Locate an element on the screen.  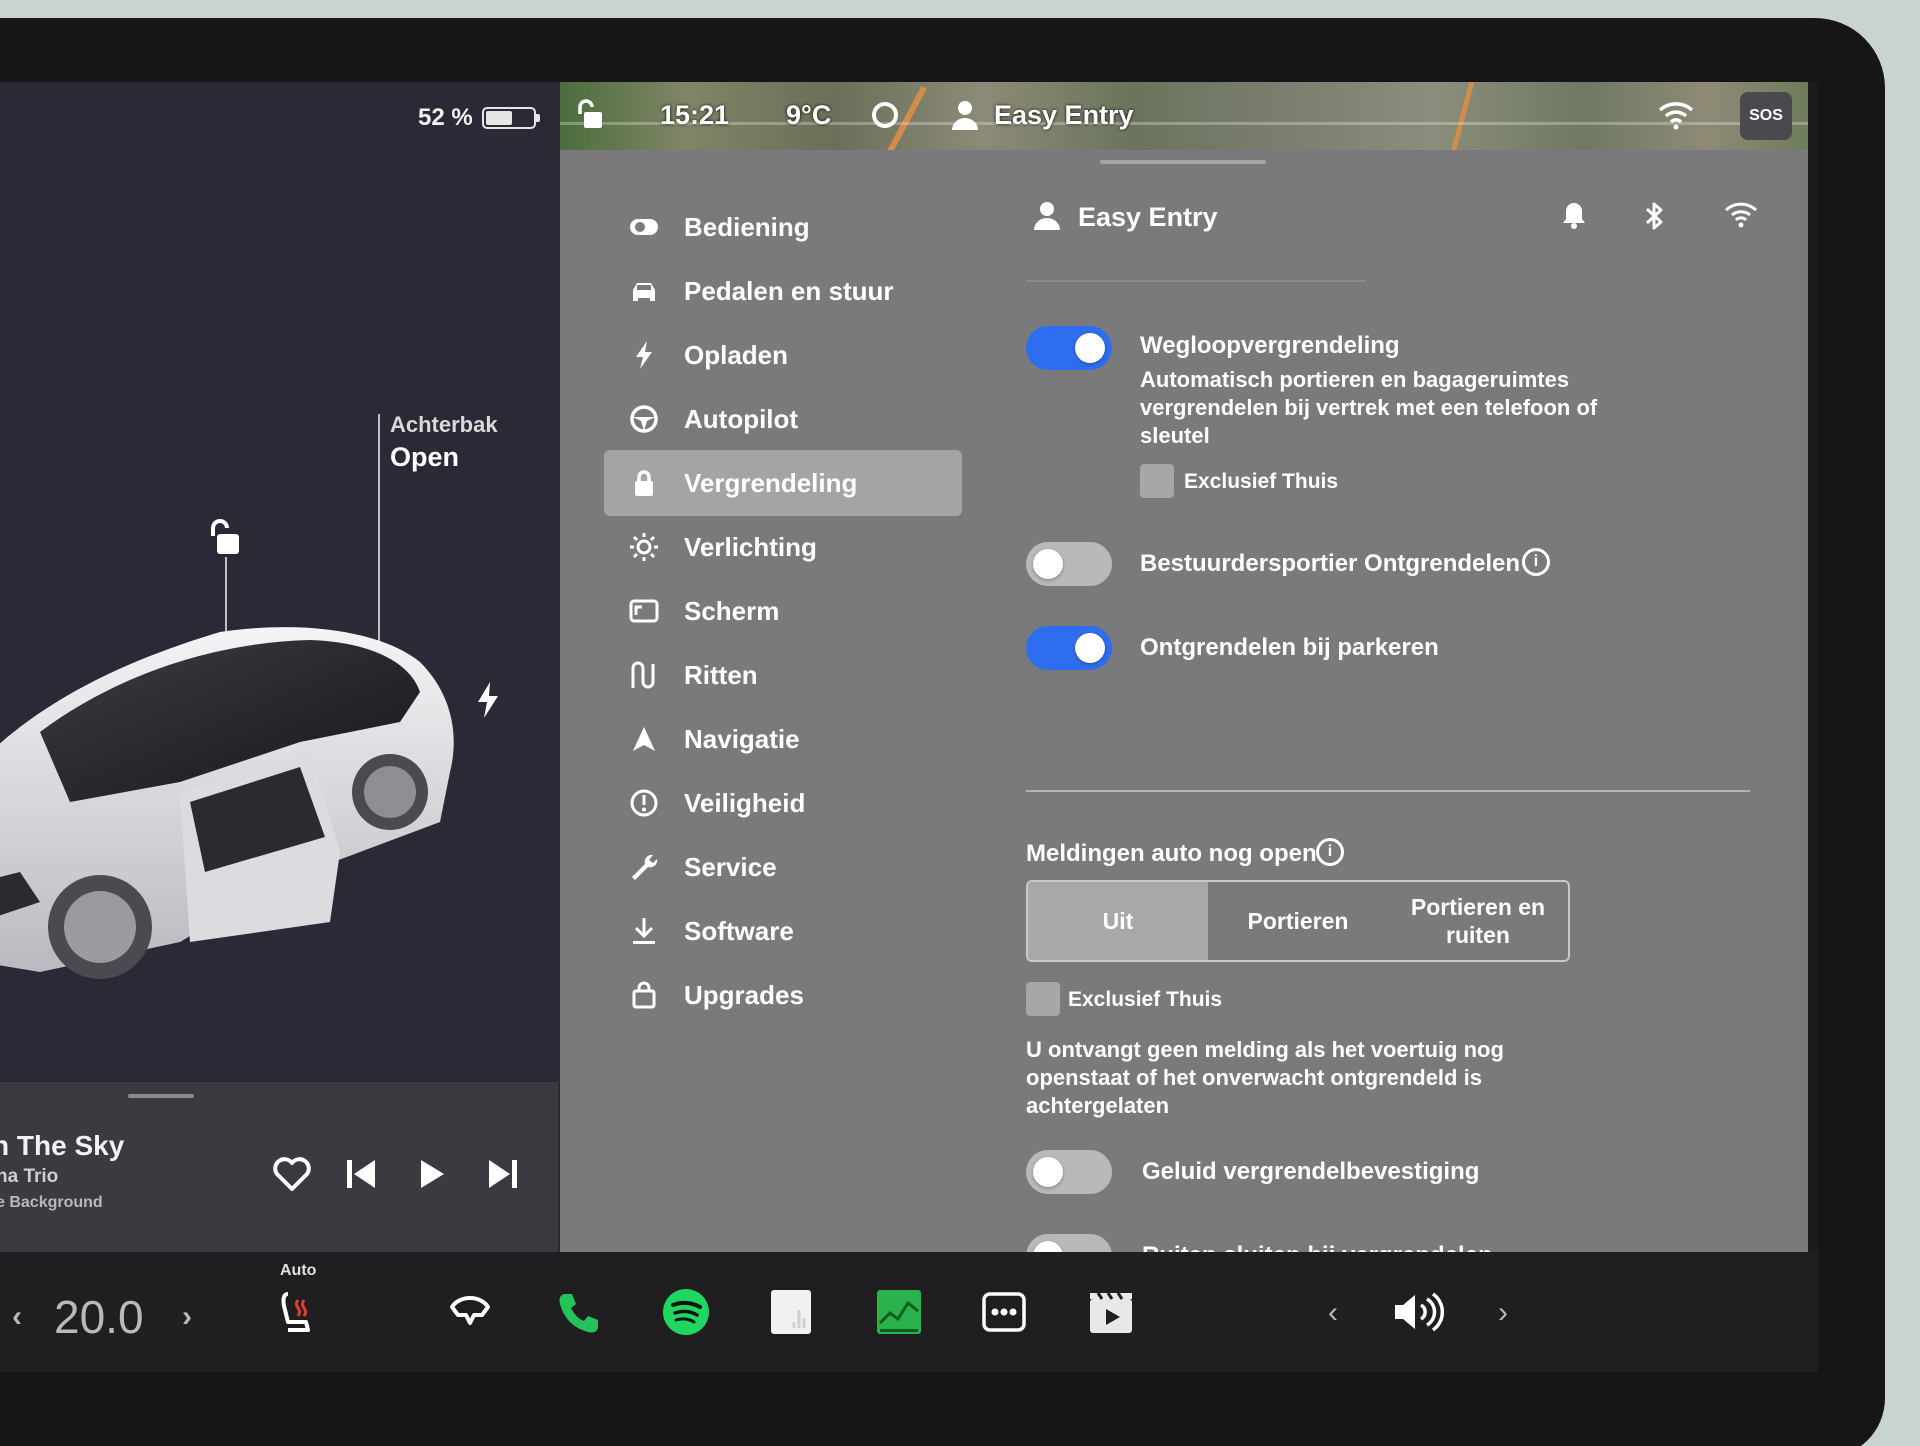
temp-decrease-button: ‹ is located at coordinates (17, 1317).